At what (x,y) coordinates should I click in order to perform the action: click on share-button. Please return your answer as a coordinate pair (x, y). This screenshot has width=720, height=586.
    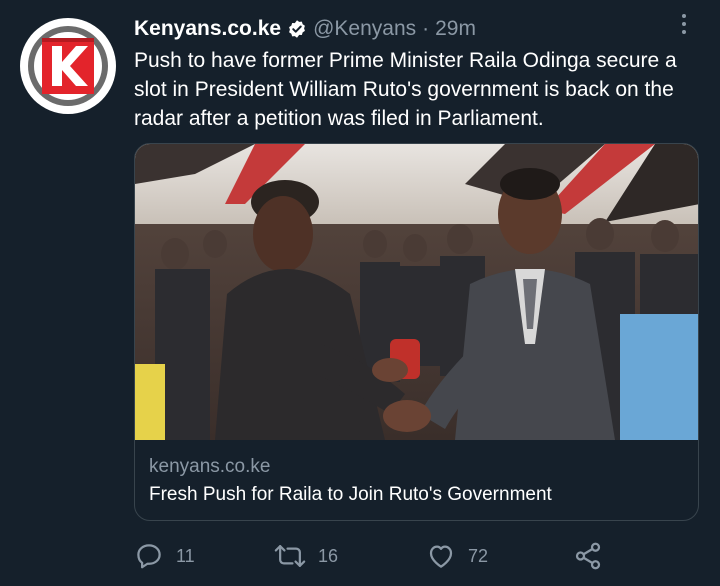
    Looking at the image, I should click on (588, 556).